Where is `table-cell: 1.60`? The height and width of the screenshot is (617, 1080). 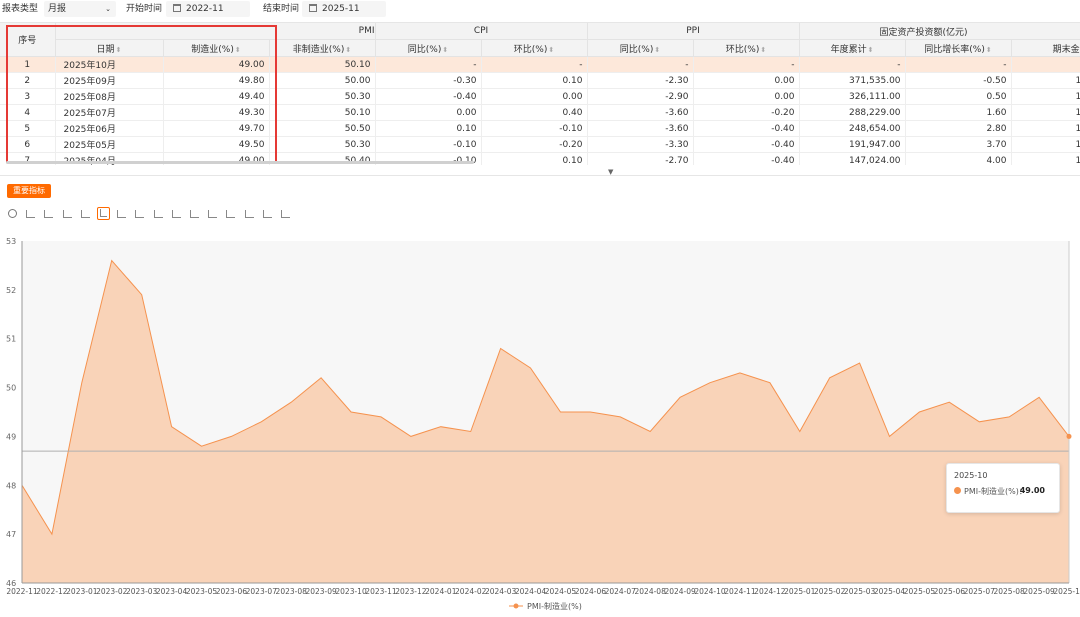 table-cell: 1.60 is located at coordinates (958, 112).